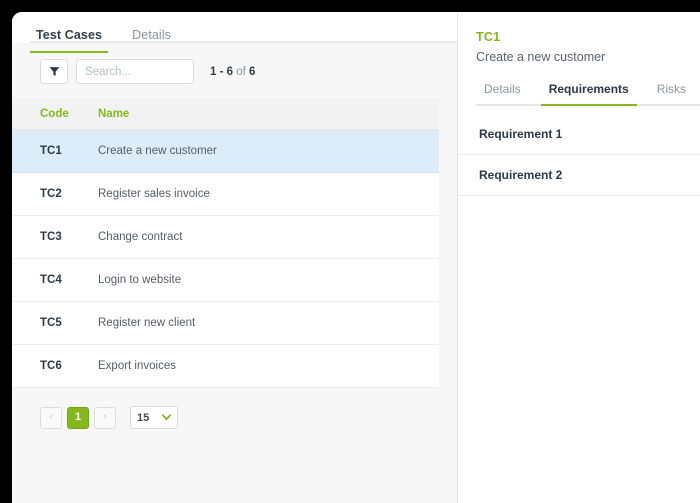 This screenshot has height=503, width=700. What do you see at coordinates (268, 194) in the screenshot?
I see `cell-name: Register sales invoice` at bounding box center [268, 194].